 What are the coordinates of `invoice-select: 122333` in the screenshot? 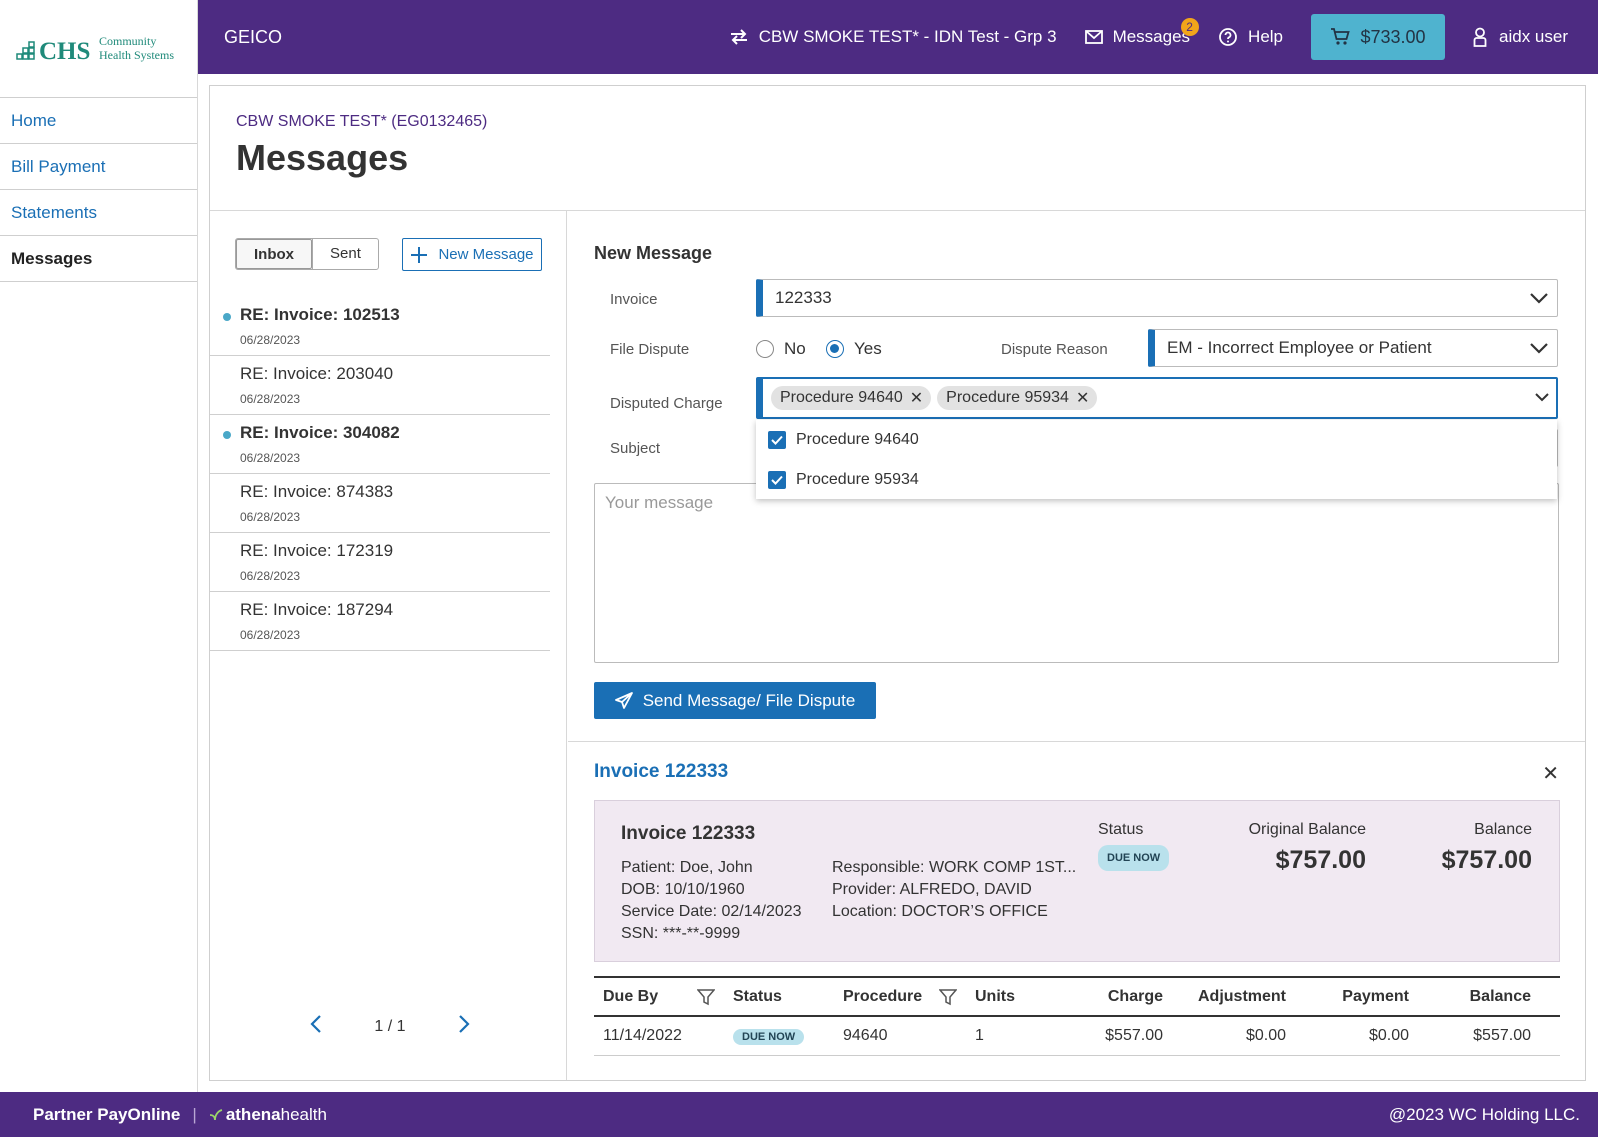 It's located at (1157, 298).